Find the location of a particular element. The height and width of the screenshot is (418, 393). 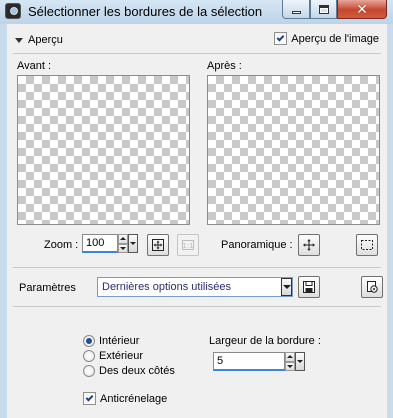

fit-to-window-icon is located at coordinates (158, 245).